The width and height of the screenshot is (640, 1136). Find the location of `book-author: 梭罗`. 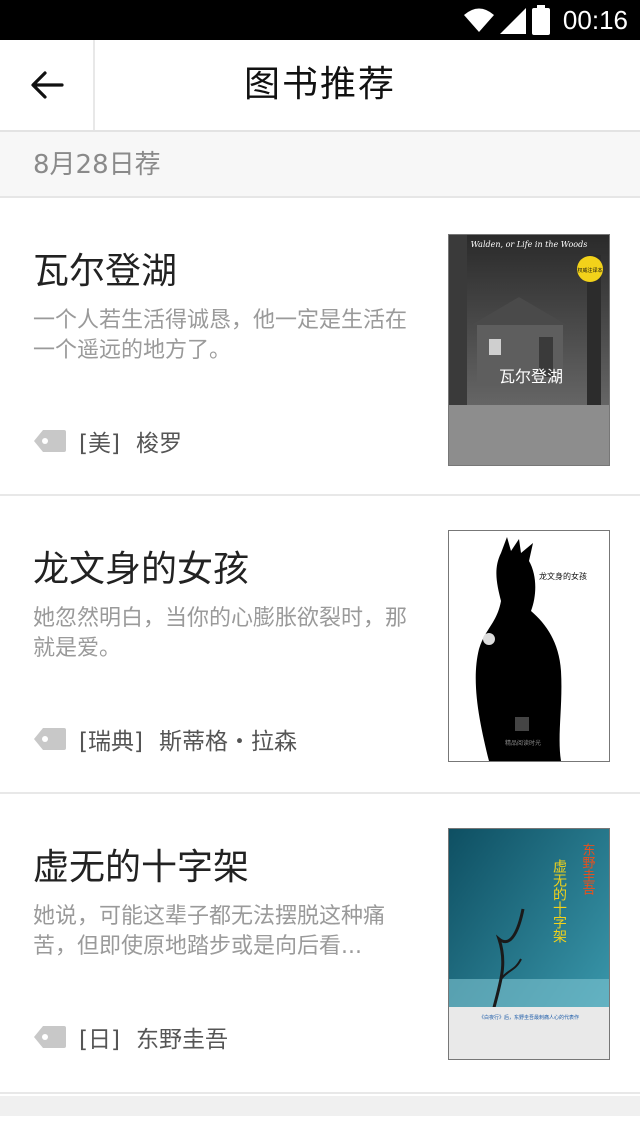

book-author: 梭罗 is located at coordinates (158, 444).